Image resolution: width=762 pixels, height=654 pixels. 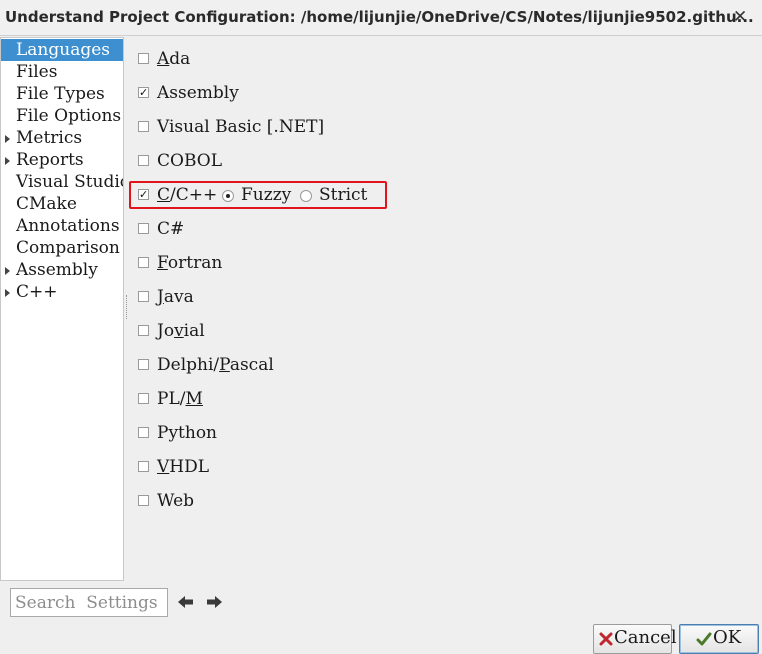 I want to click on ok-label: OK, so click(x=727, y=637).